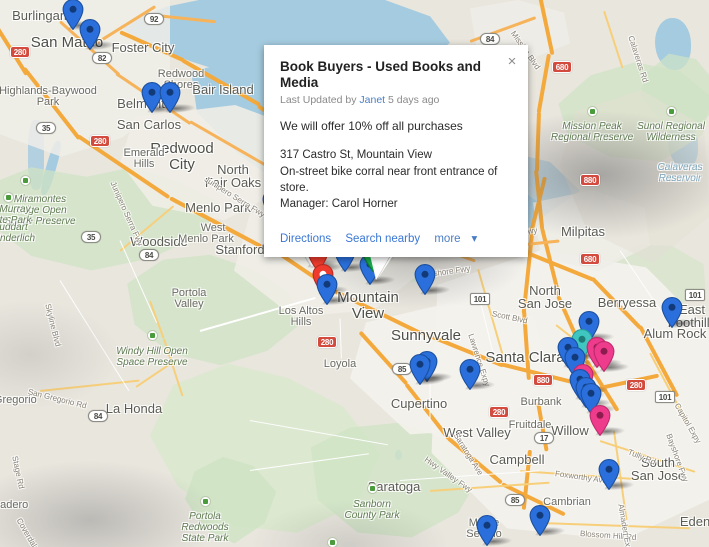 Image resolution: width=709 pixels, height=547 pixels. Describe the element at coordinates (541, 402) in the screenshot. I see `map-label-city: Burbank` at that location.